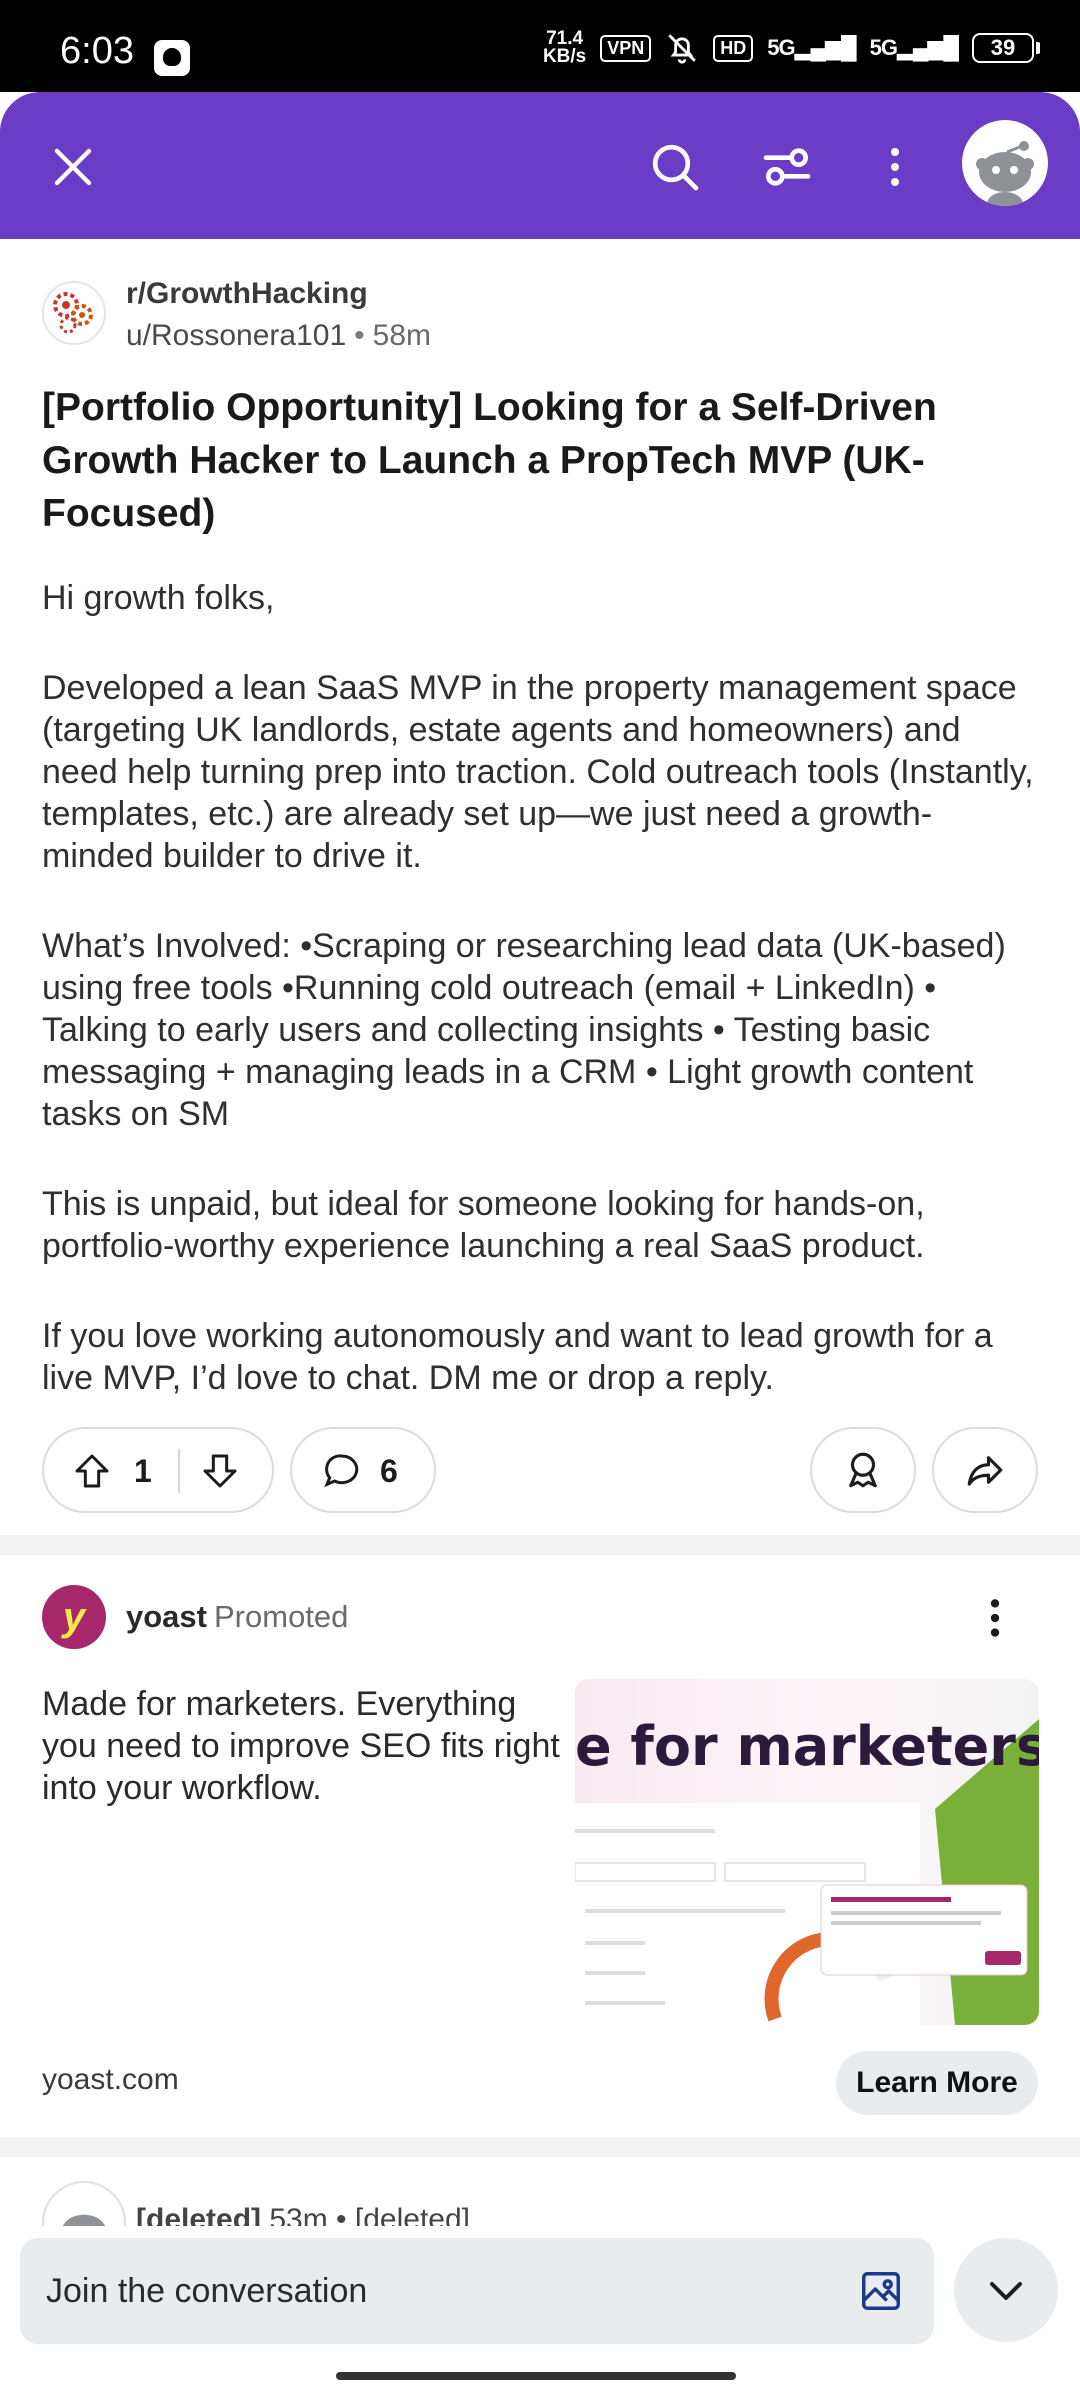  I want to click on comment-count: 6, so click(389, 1471).